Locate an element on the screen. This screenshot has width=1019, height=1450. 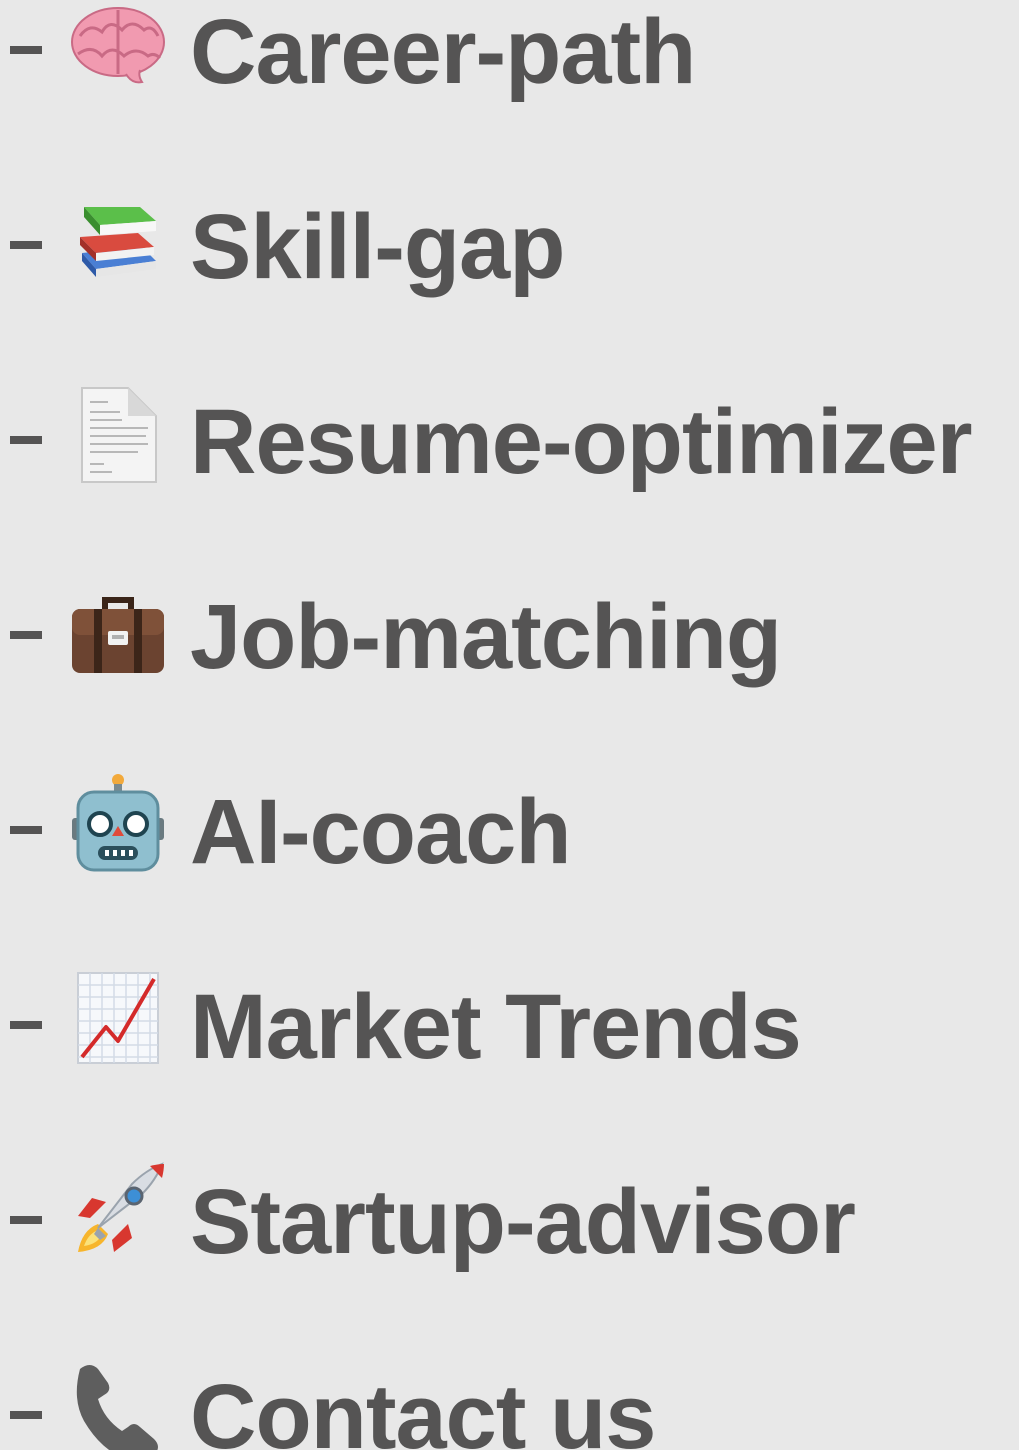
menu-item-label: AI-coach is located at coordinates (381, 832).